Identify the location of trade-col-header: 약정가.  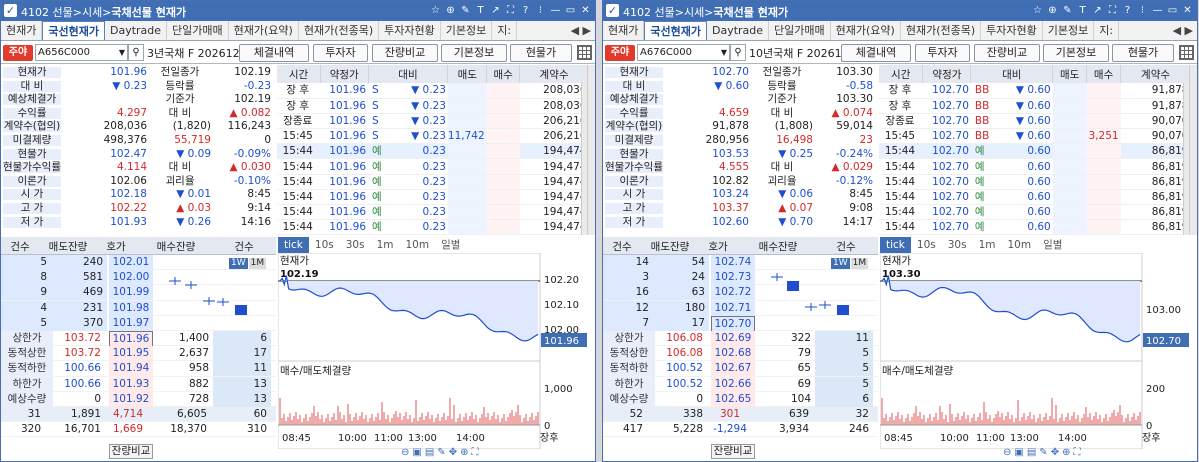
(947, 74).